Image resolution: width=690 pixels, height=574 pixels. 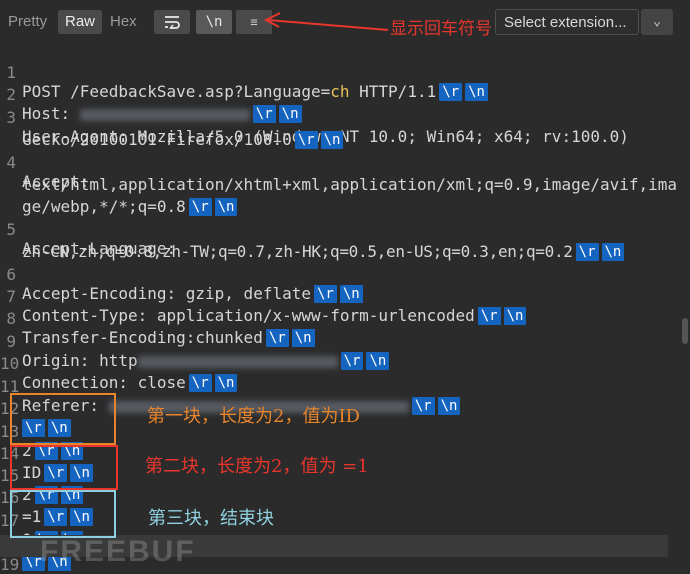 I want to click on word-wrap-button, so click(x=172, y=22).